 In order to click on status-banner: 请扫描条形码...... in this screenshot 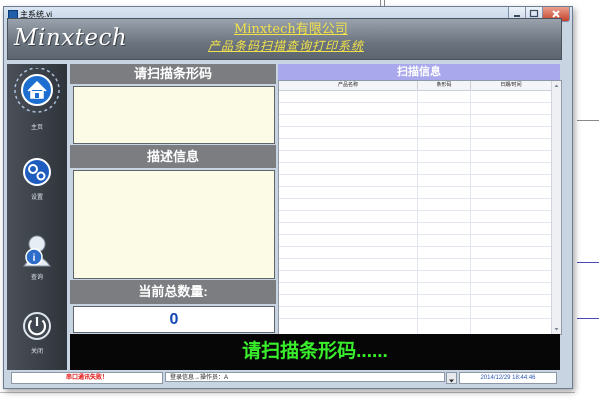, I will do `click(315, 352)`.